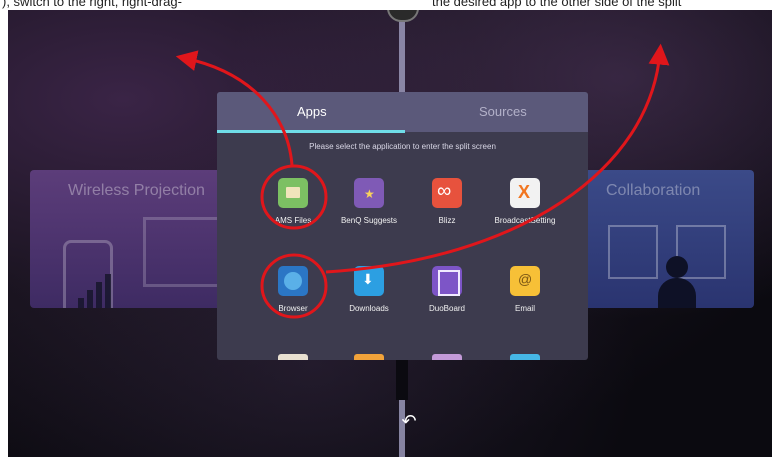  Describe the element at coordinates (503, 111) in the screenshot. I see `tab-sources: Sources` at that location.